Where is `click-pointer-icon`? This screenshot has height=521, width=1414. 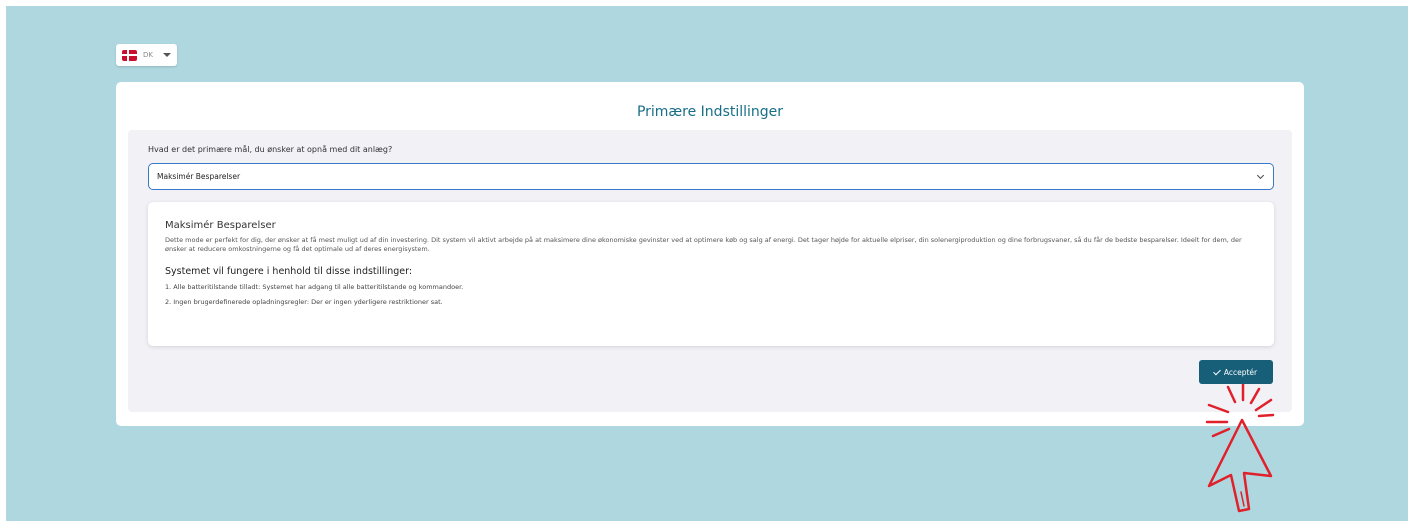
click-pointer-icon is located at coordinates (1240, 448).